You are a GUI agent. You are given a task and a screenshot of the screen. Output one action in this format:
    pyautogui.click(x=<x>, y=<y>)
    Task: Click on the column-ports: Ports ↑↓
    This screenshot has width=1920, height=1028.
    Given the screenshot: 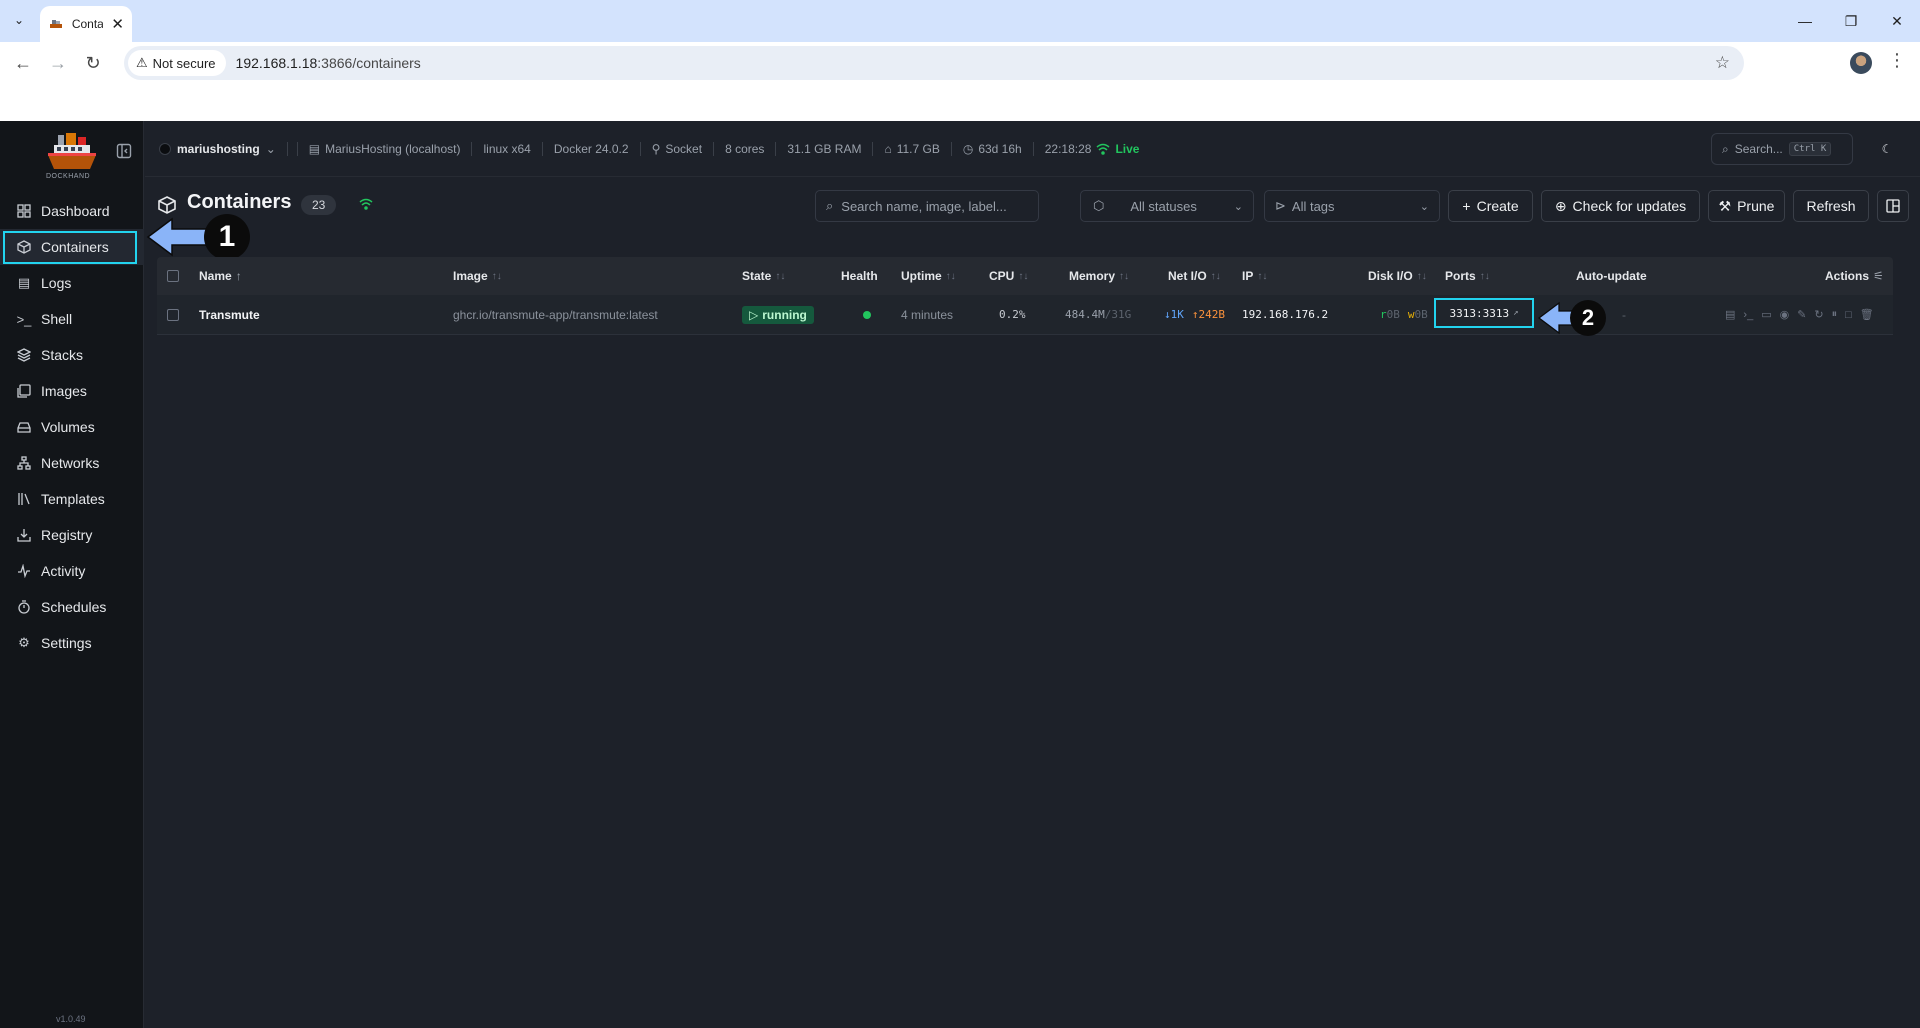 What is the action you would take?
    pyautogui.click(x=1467, y=276)
    